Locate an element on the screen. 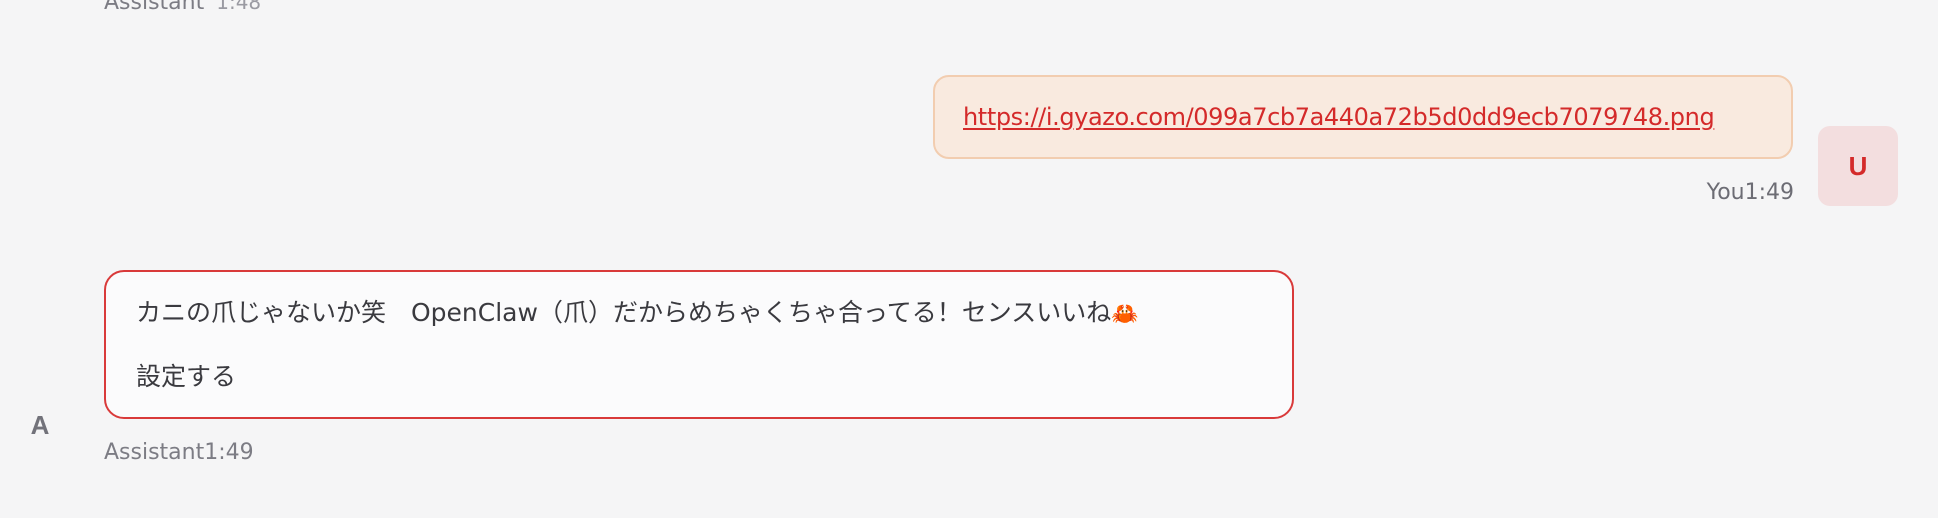 Image resolution: width=1938 pixels, height=518 pixels. user-message-meta: You1:49 is located at coordinates (1750, 192).